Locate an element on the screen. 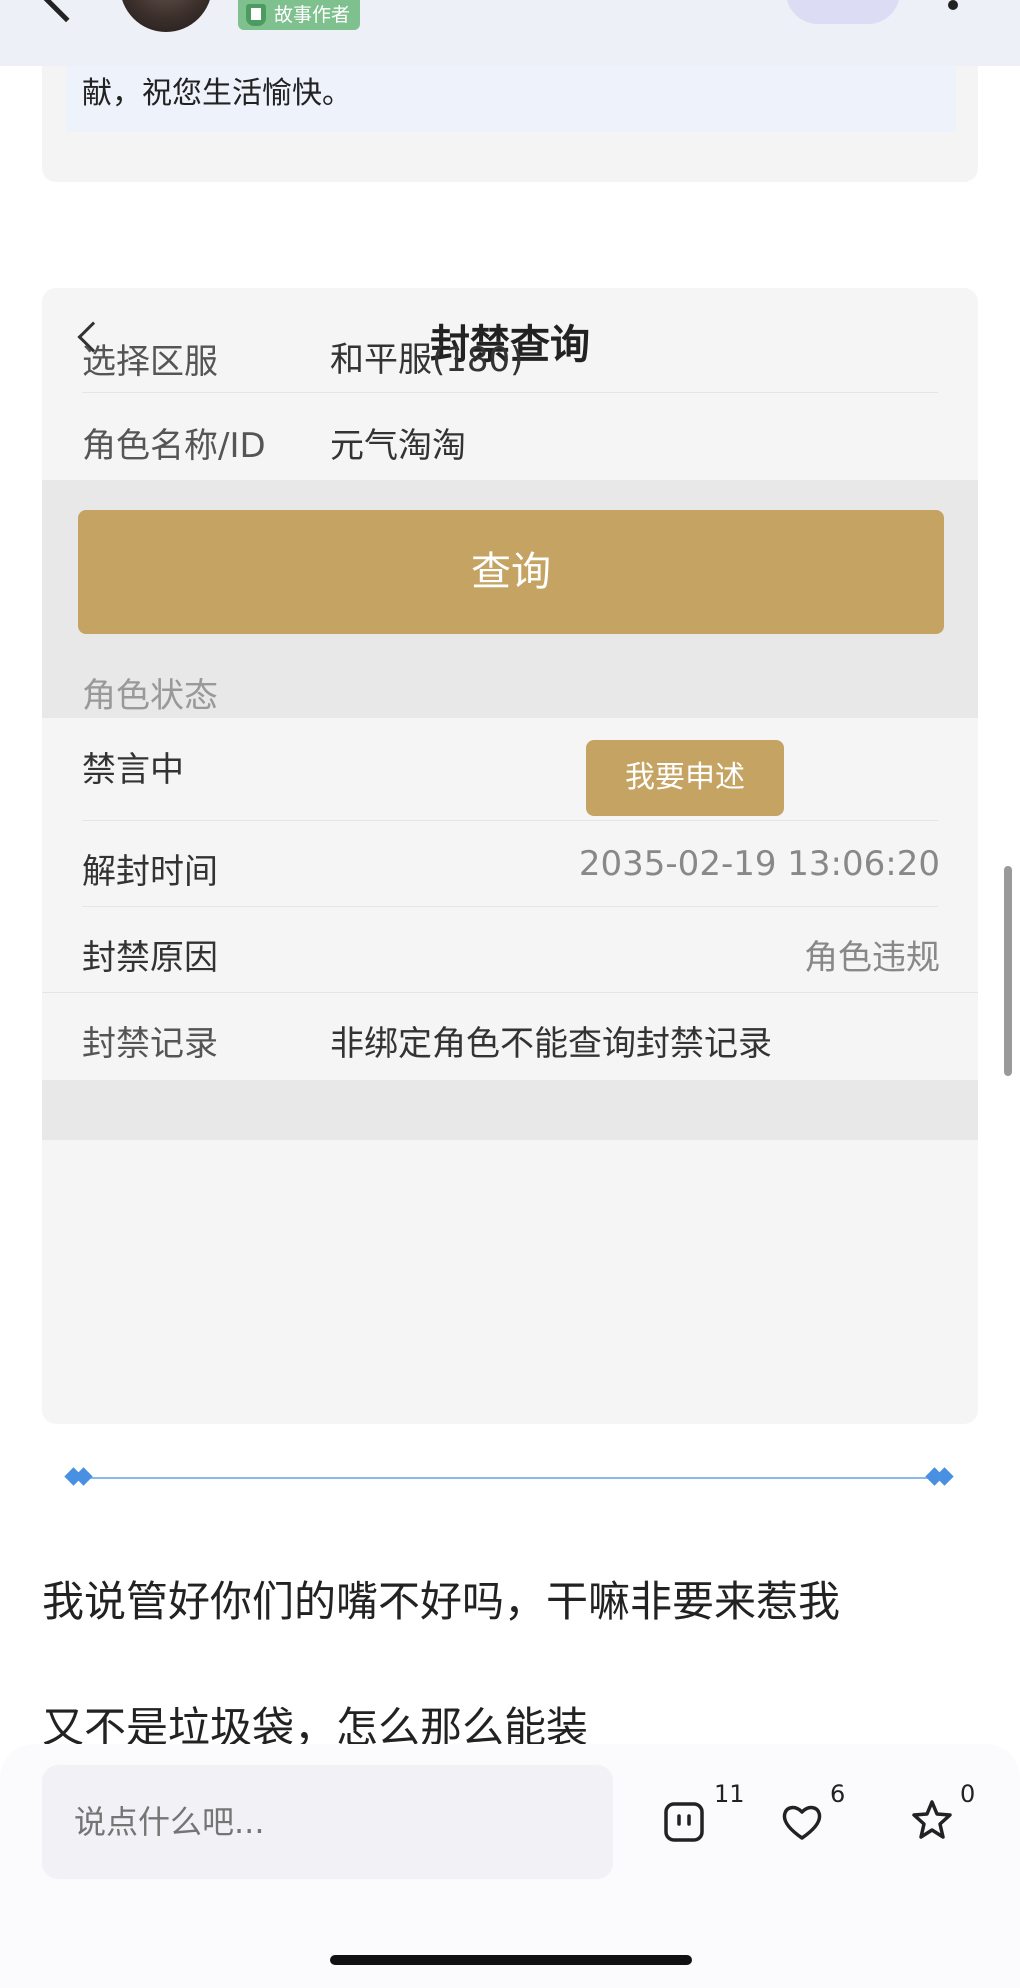 The width and height of the screenshot is (1020, 1988). author-badge: 故事作者 is located at coordinates (299, 15).